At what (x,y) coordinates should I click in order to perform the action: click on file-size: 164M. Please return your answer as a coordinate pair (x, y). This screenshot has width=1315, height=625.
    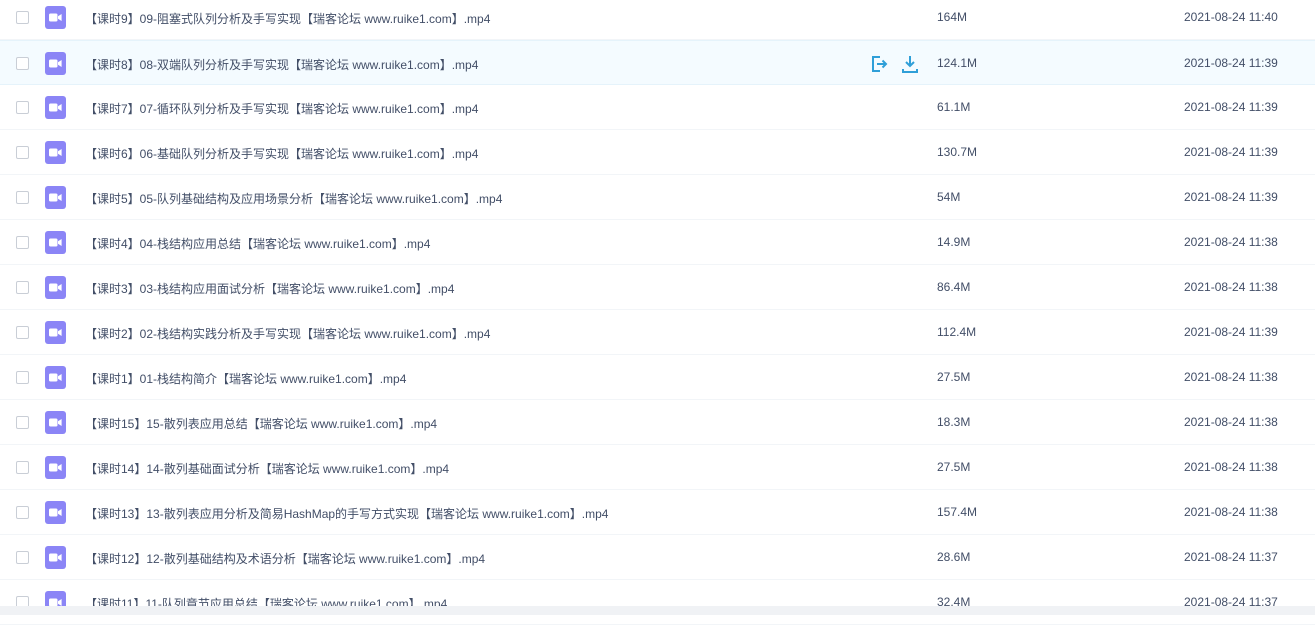
    Looking at the image, I should click on (952, 17).